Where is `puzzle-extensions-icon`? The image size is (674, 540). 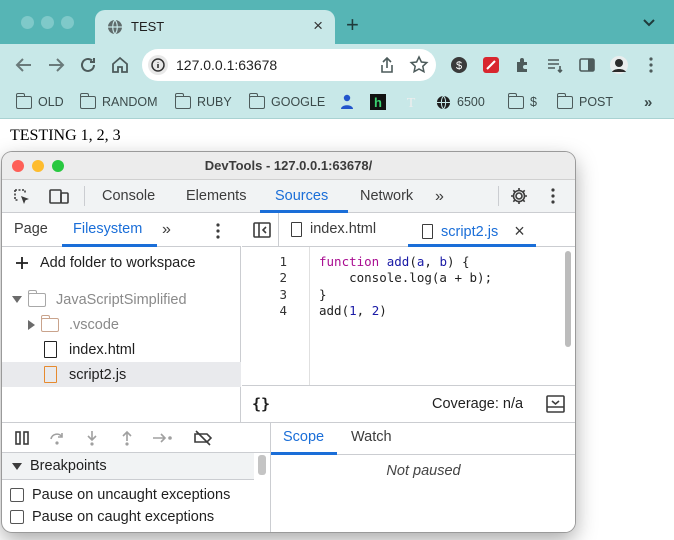
puzzle-extensions-icon is located at coordinates (523, 65).